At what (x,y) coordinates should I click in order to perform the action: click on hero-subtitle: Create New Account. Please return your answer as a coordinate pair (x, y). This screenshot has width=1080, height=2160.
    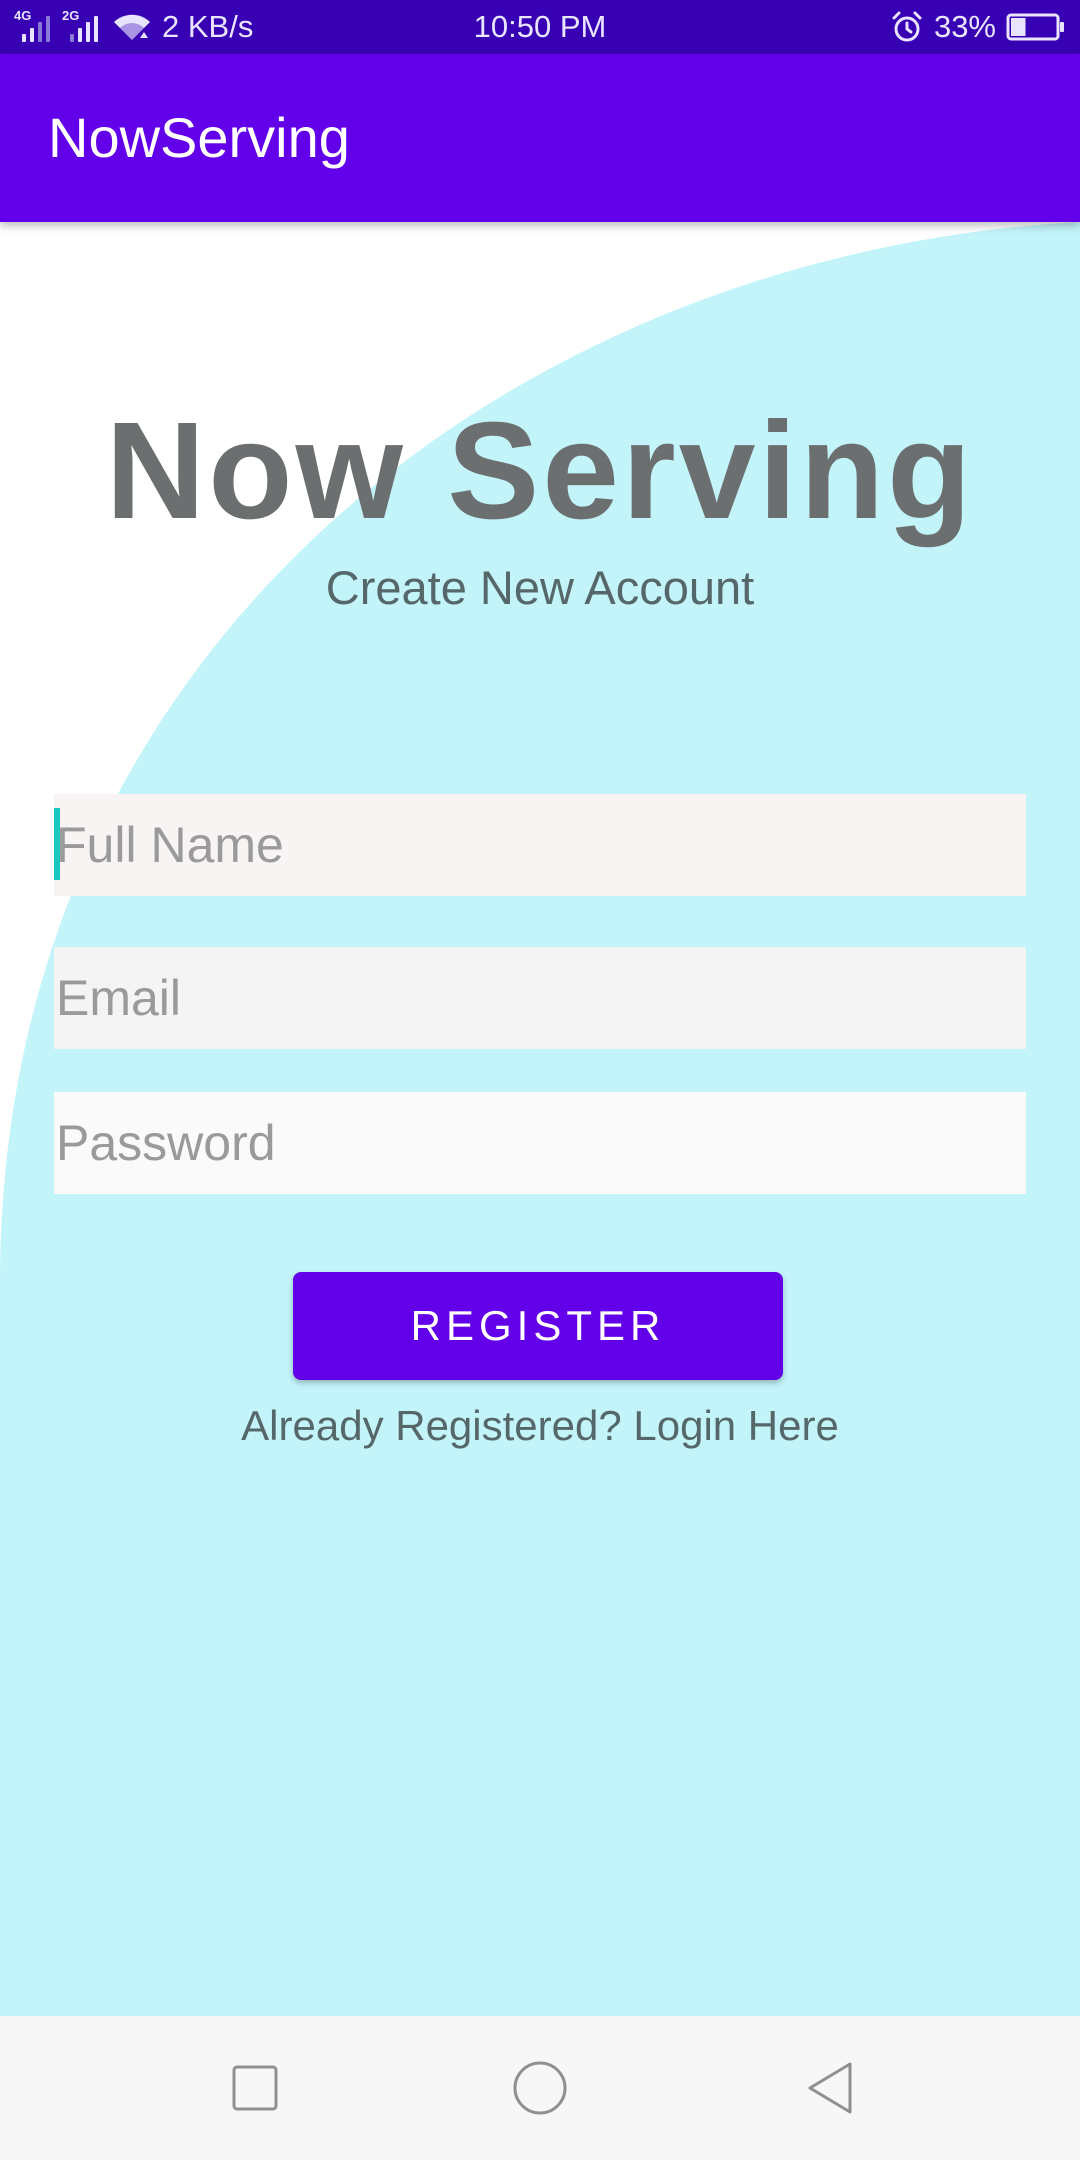
    Looking at the image, I should click on (540, 587).